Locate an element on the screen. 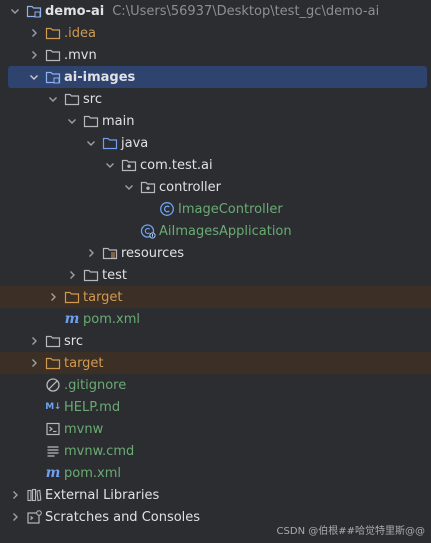 This screenshot has height=543, width=431. tree-row-ai-images: ai-images is located at coordinates (217, 77).